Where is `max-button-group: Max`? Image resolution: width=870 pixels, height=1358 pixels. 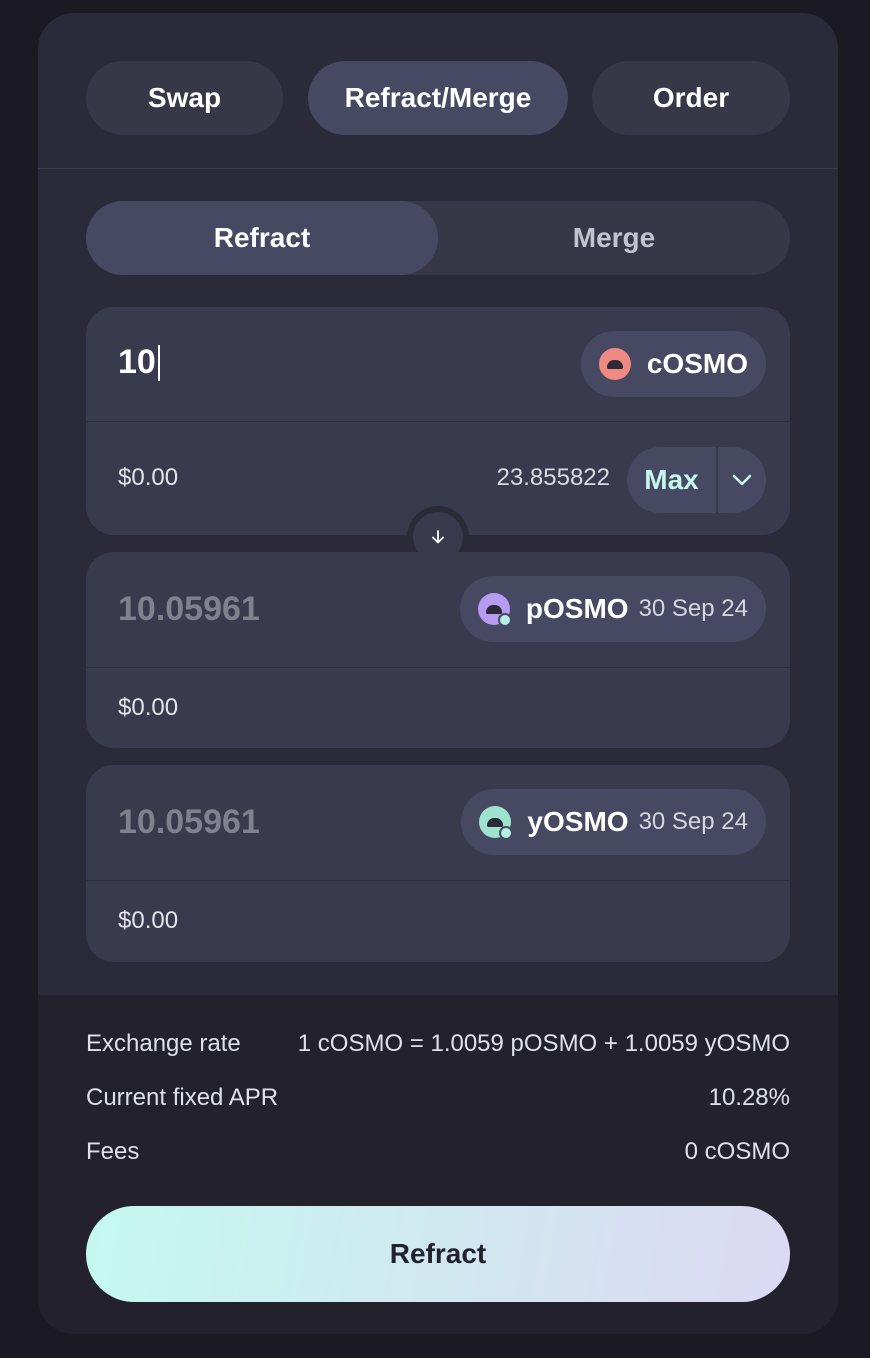
max-button-group: Max is located at coordinates (696, 480).